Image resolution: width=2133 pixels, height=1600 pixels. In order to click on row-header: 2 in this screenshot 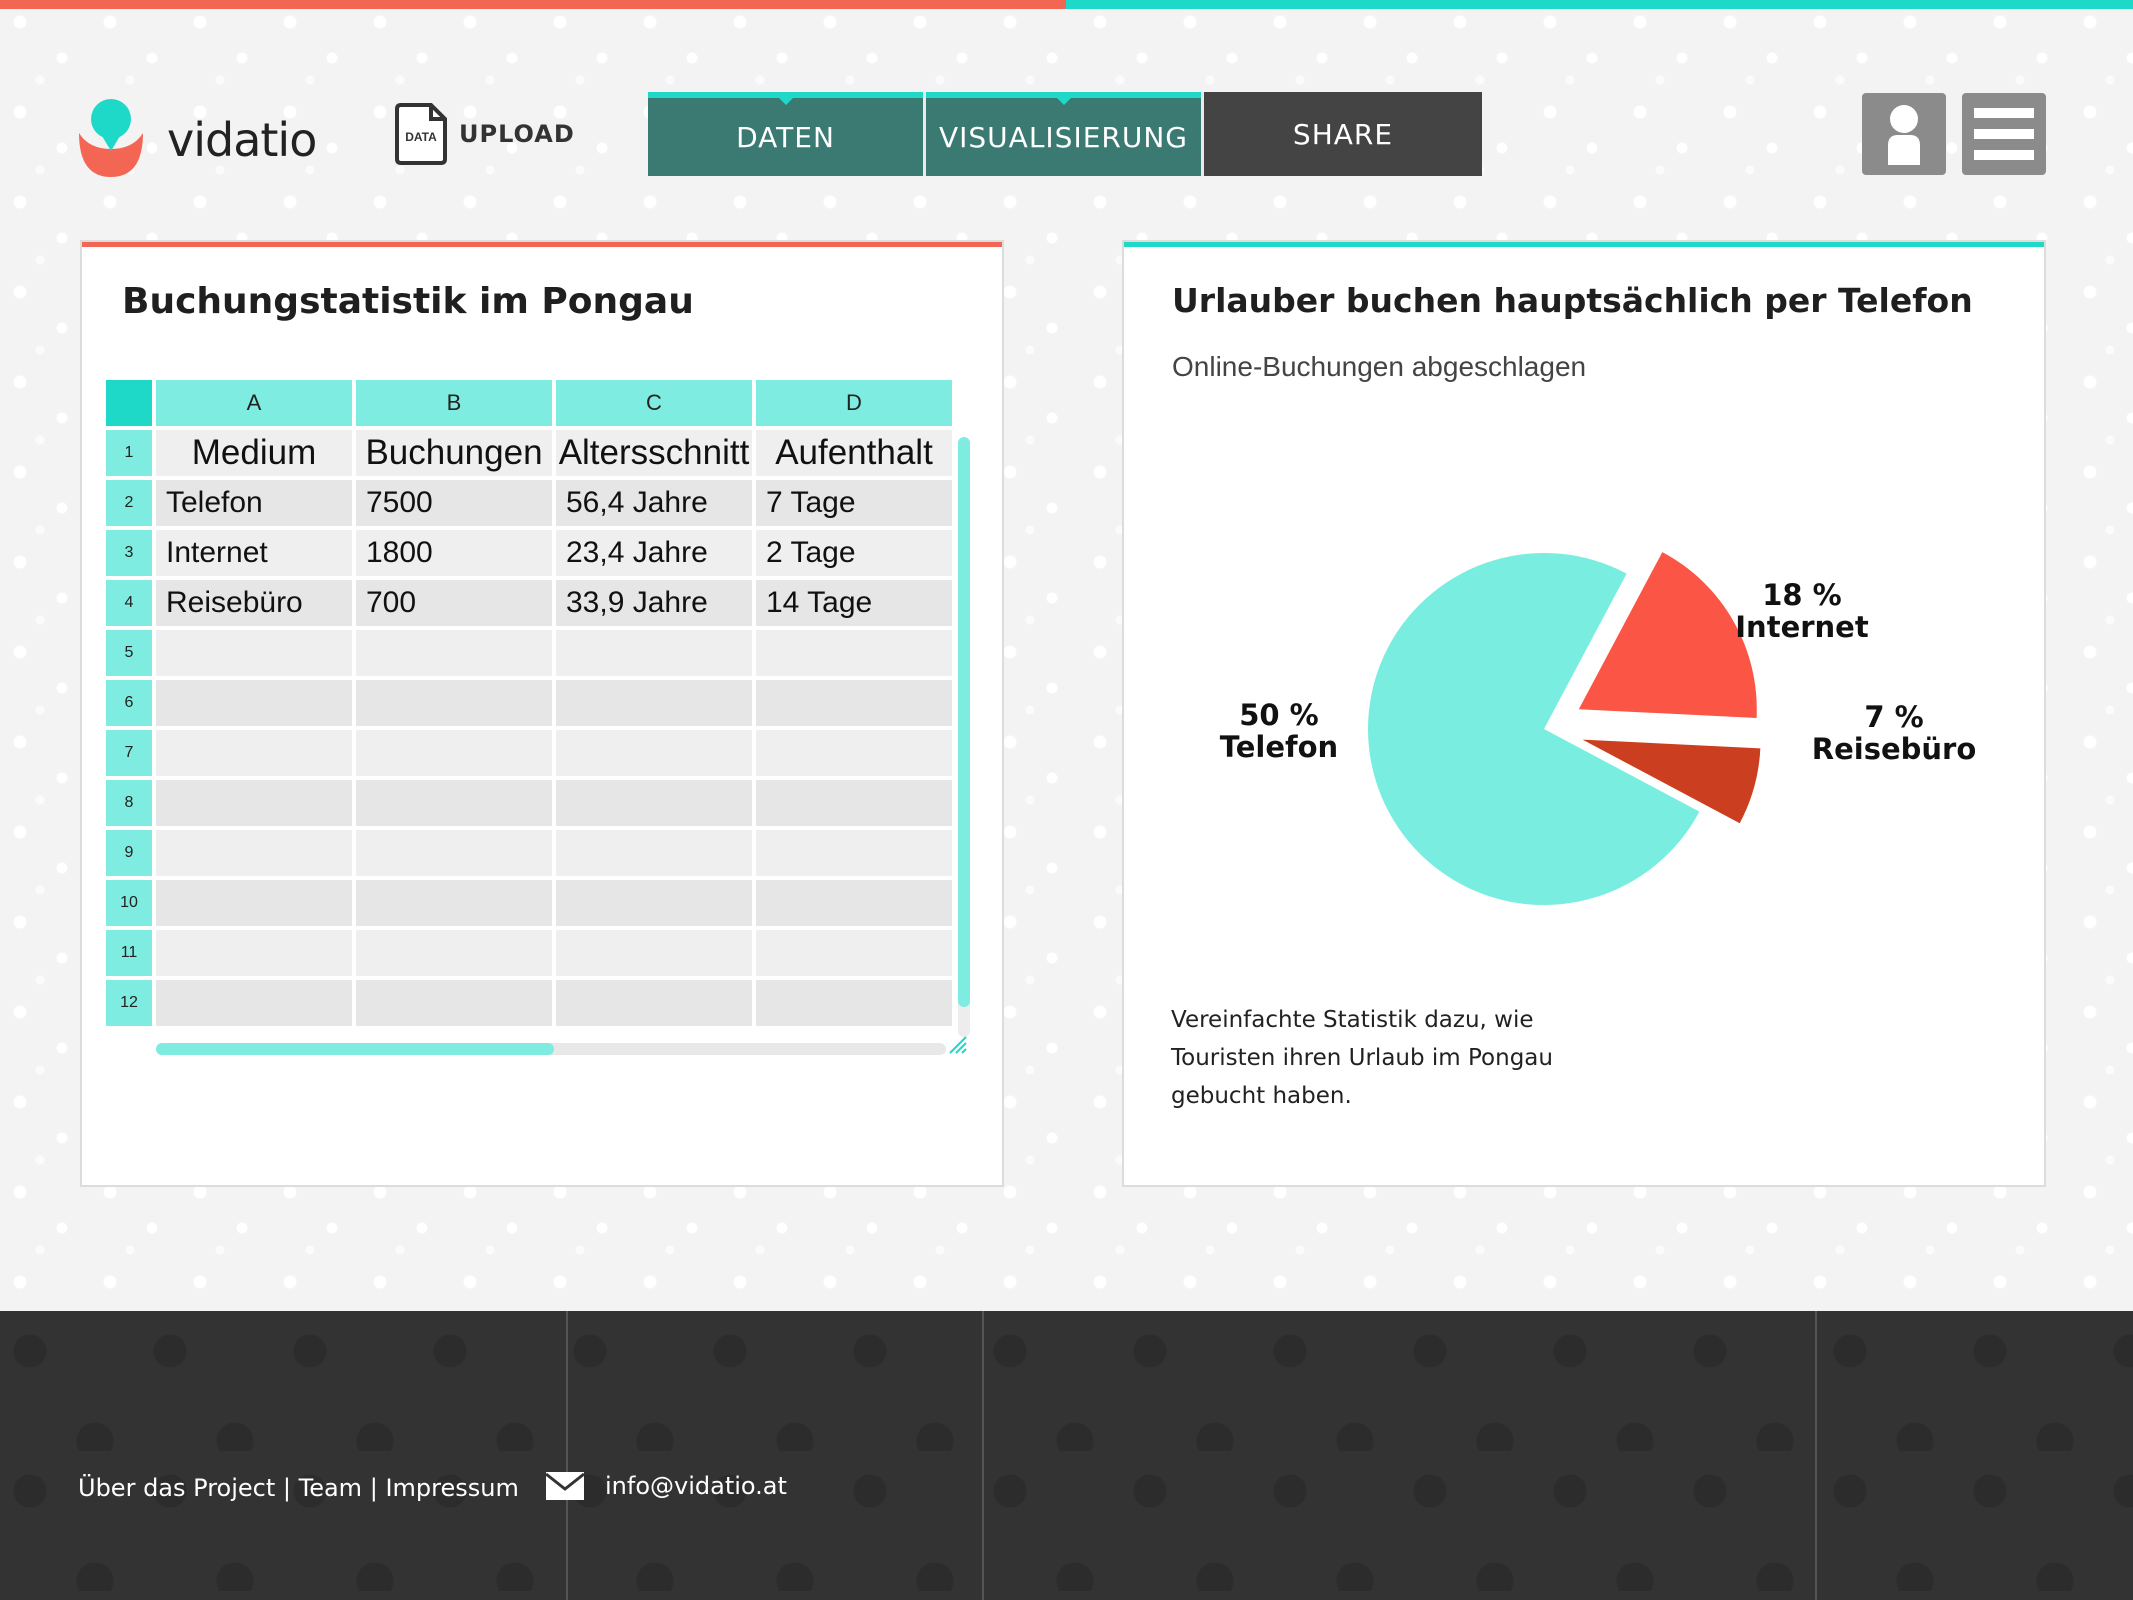, I will do `click(129, 503)`.